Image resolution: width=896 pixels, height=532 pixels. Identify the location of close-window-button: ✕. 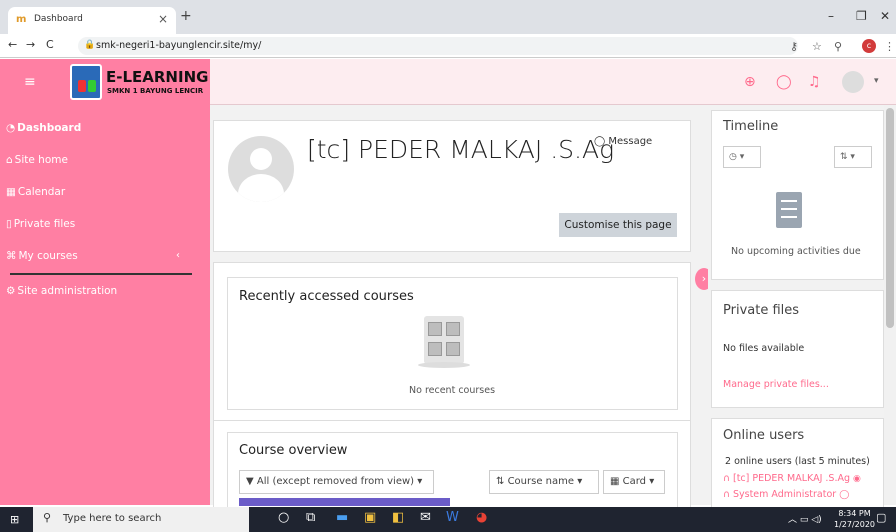
(885, 16).